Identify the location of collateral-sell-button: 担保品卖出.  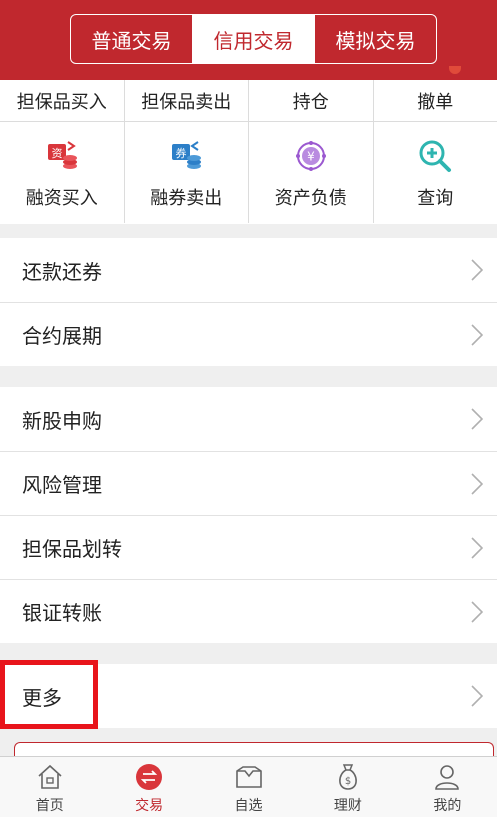
(187, 100).